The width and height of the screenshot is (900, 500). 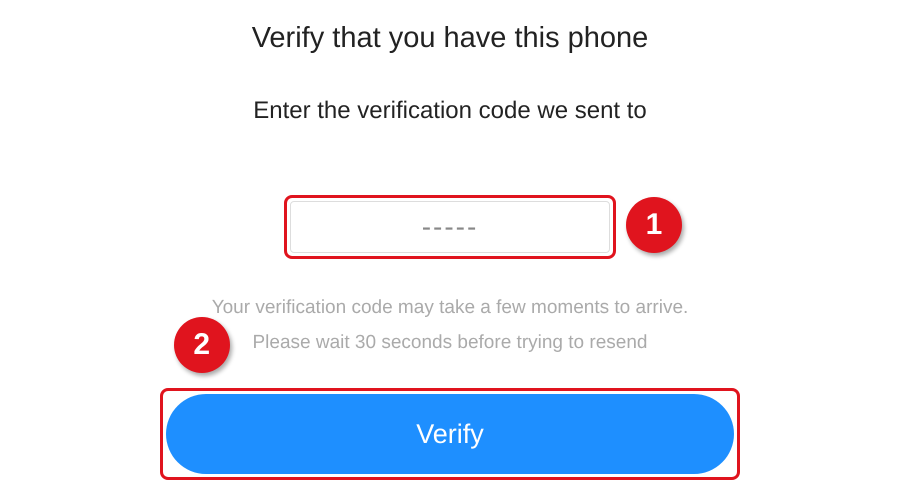 What do you see at coordinates (450, 38) in the screenshot?
I see `page-title: Verify that you have this phone` at bounding box center [450, 38].